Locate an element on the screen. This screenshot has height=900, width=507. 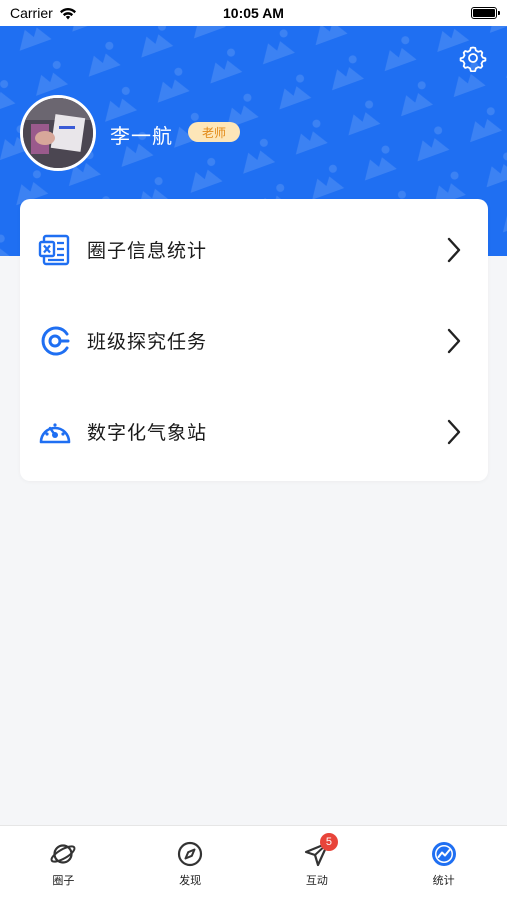
tab-stats: 统计 is located at coordinates (443, 863).